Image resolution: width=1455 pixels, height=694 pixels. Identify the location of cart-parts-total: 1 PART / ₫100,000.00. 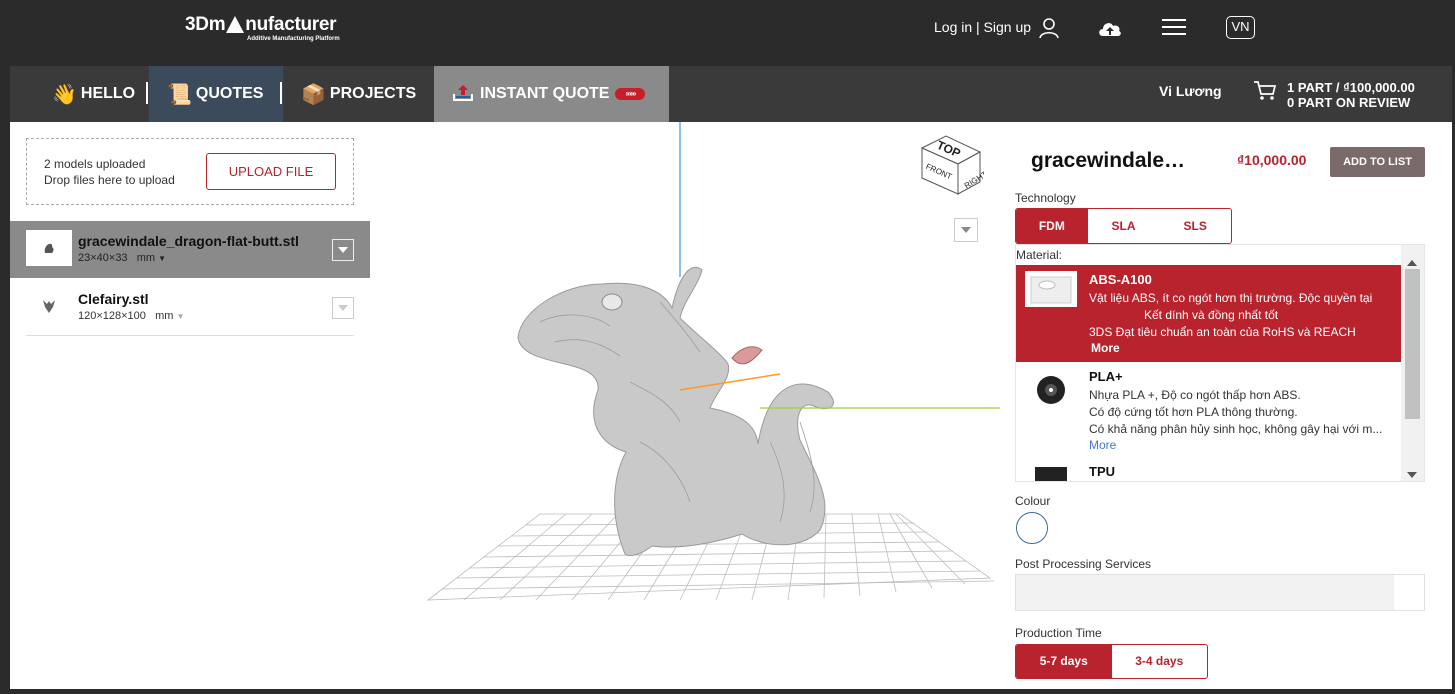
(1351, 87).